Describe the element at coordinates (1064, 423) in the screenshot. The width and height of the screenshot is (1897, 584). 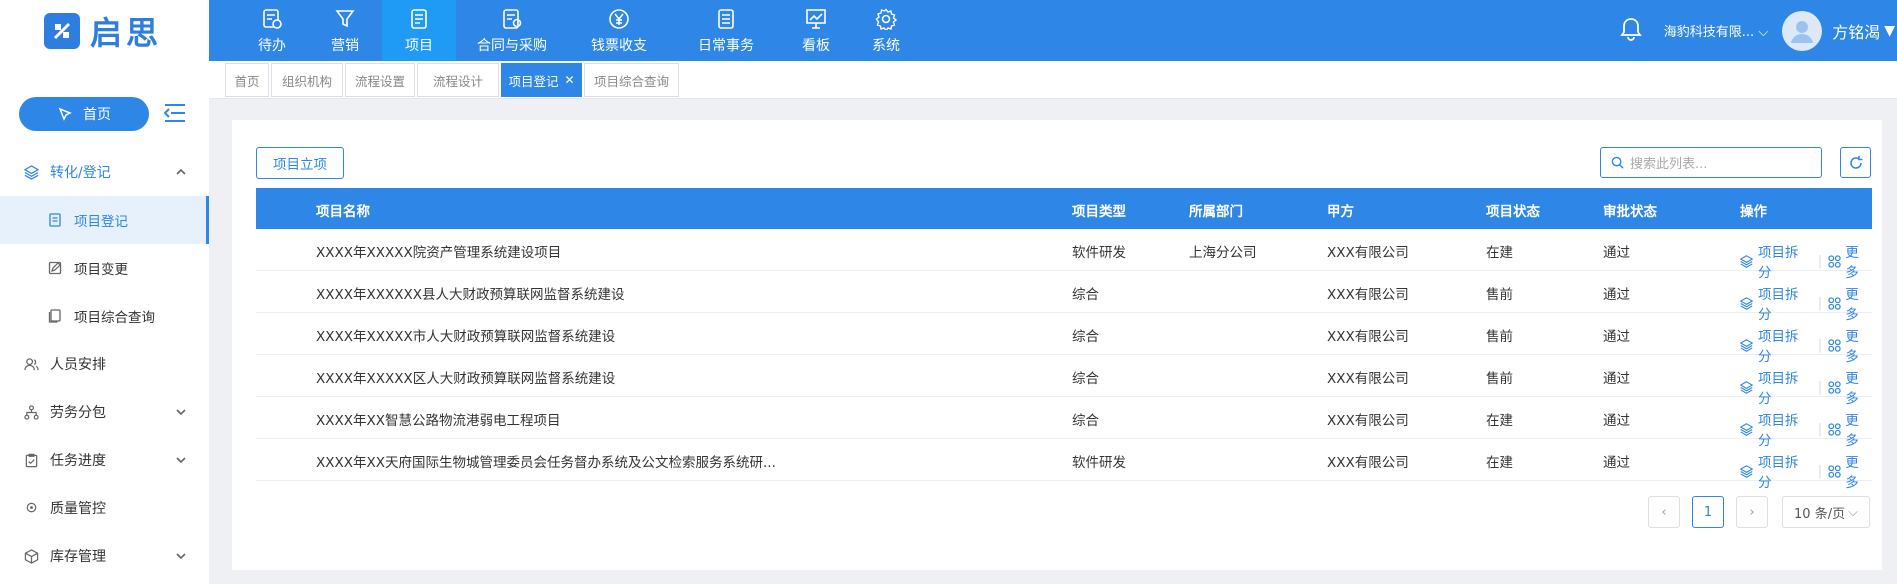
I see `table-row: XXXX年XX智慧公路物流港弱电工程项目 综合 XXX有限公司 在建 通过 项目拆分 | 更多` at that location.